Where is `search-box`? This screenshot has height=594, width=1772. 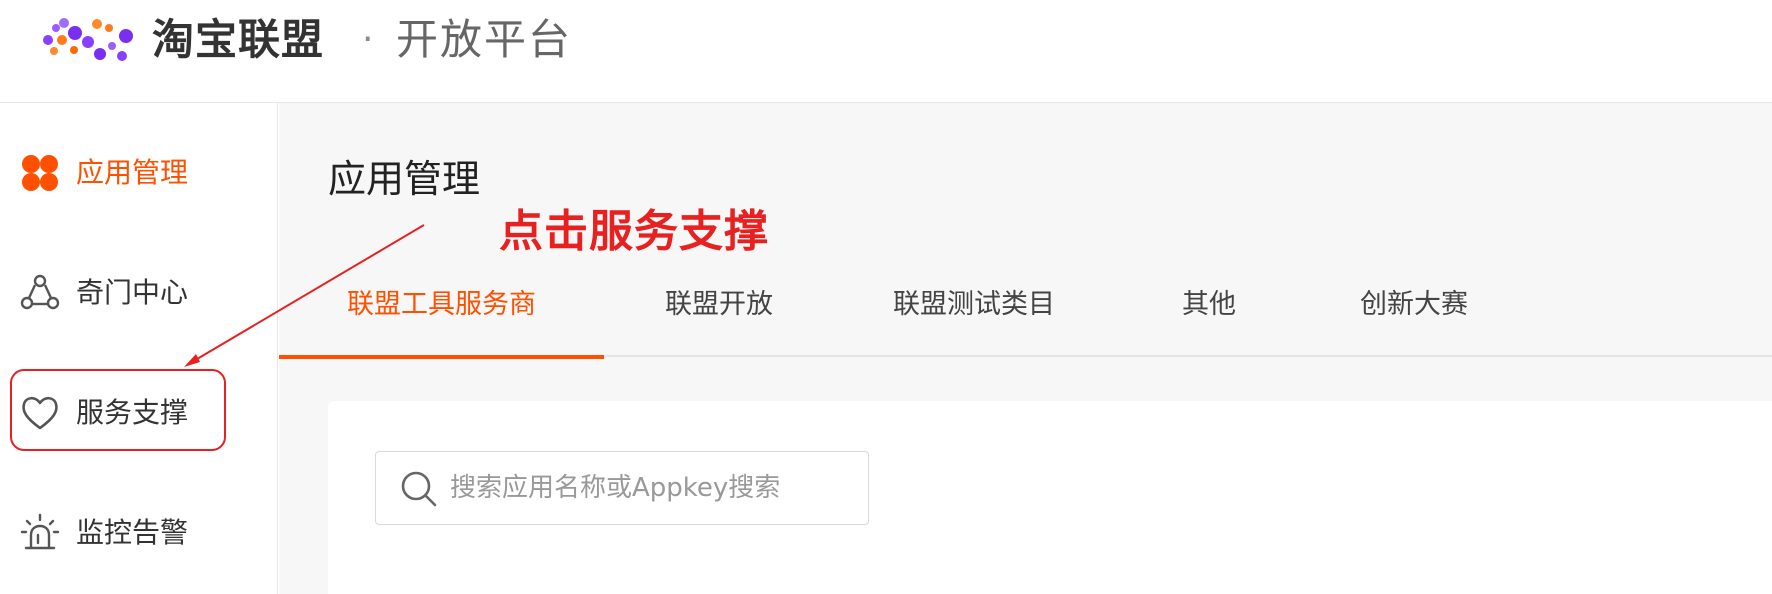
search-box is located at coordinates (622, 488).